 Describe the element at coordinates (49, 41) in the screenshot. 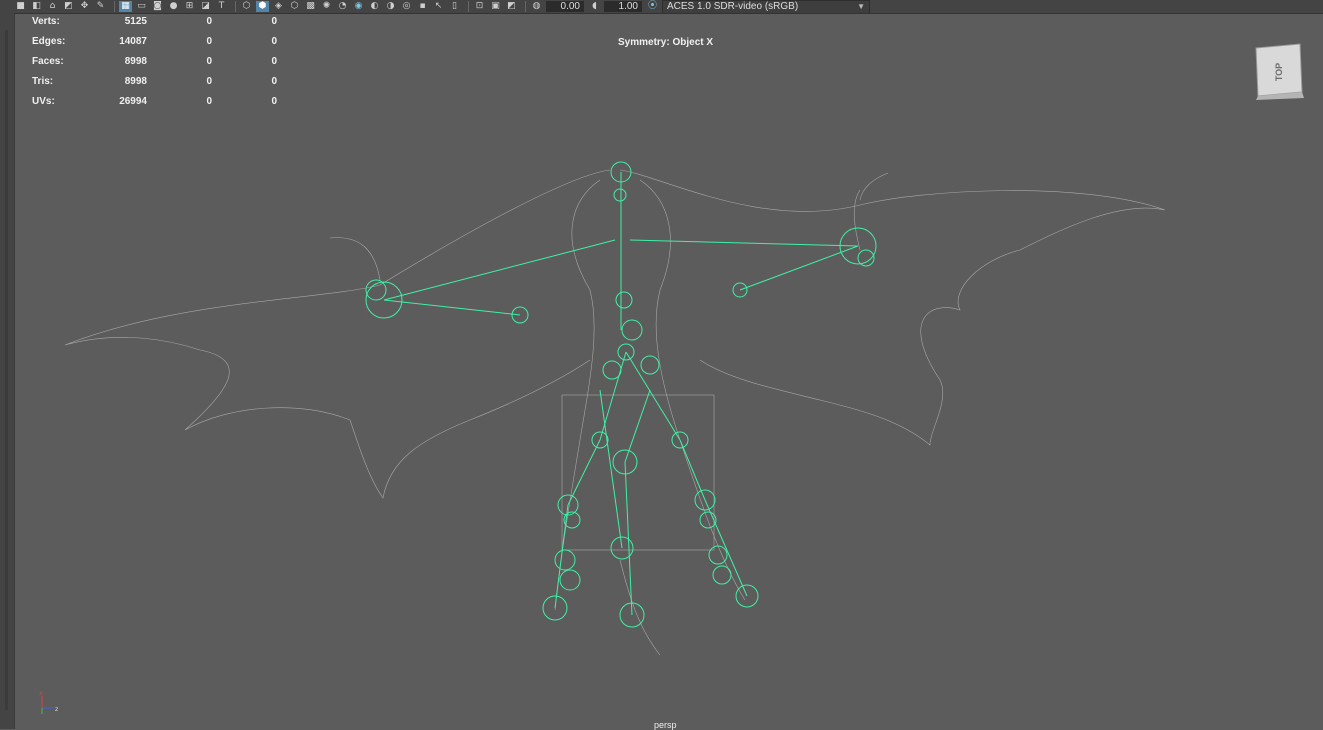

I see `hud-label: Edges:` at that location.